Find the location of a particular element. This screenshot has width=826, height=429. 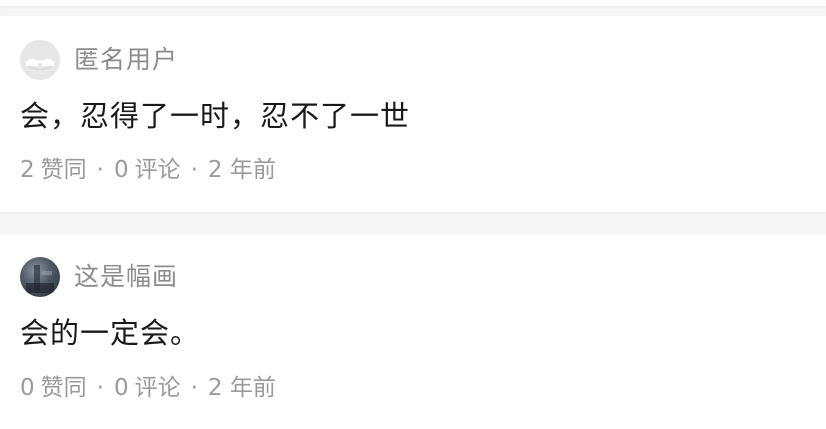

vote-count: 2 赞同 is located at coordinates (53, 170).